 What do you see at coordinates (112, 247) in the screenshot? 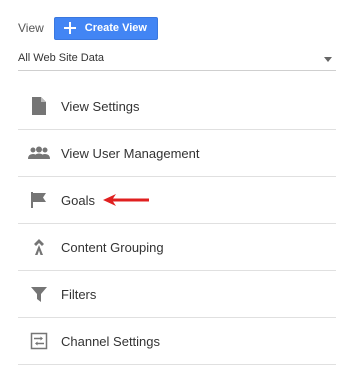
I see `menu-item-label: Content Grouping` at bounding box center [112, 247].